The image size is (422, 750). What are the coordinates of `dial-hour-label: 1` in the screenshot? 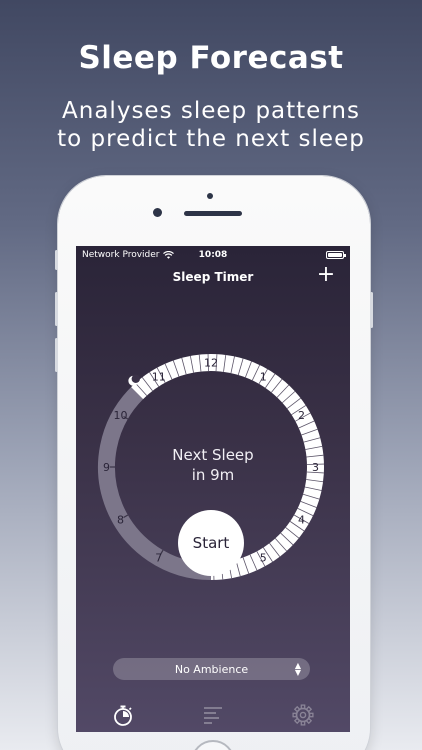 It's located at (263, 377).